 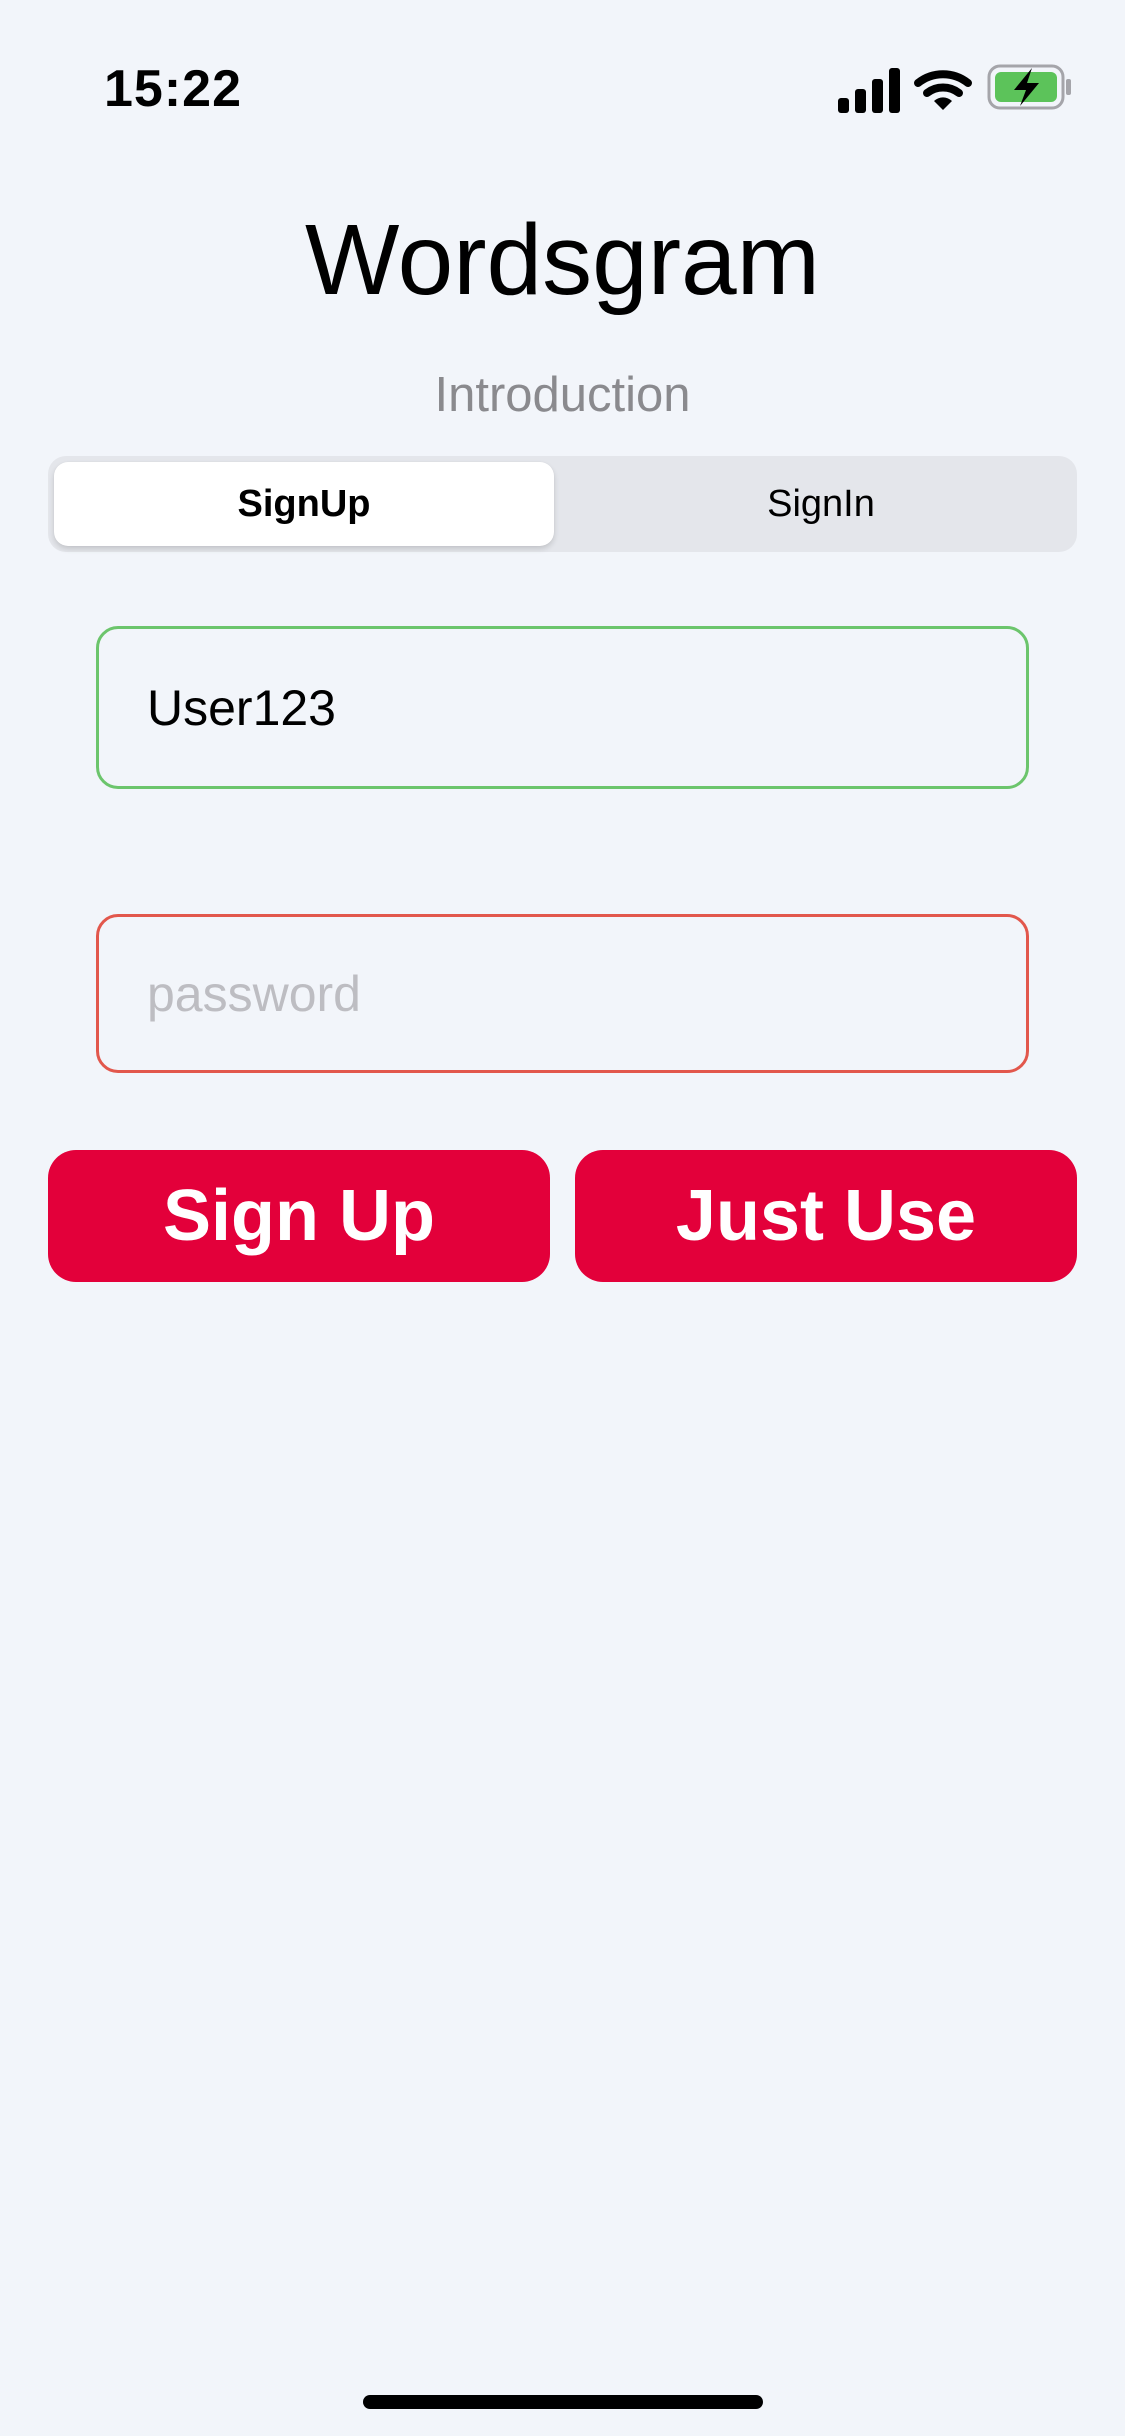 I want to click on status-icons-svg, so click(x=954, y=88).